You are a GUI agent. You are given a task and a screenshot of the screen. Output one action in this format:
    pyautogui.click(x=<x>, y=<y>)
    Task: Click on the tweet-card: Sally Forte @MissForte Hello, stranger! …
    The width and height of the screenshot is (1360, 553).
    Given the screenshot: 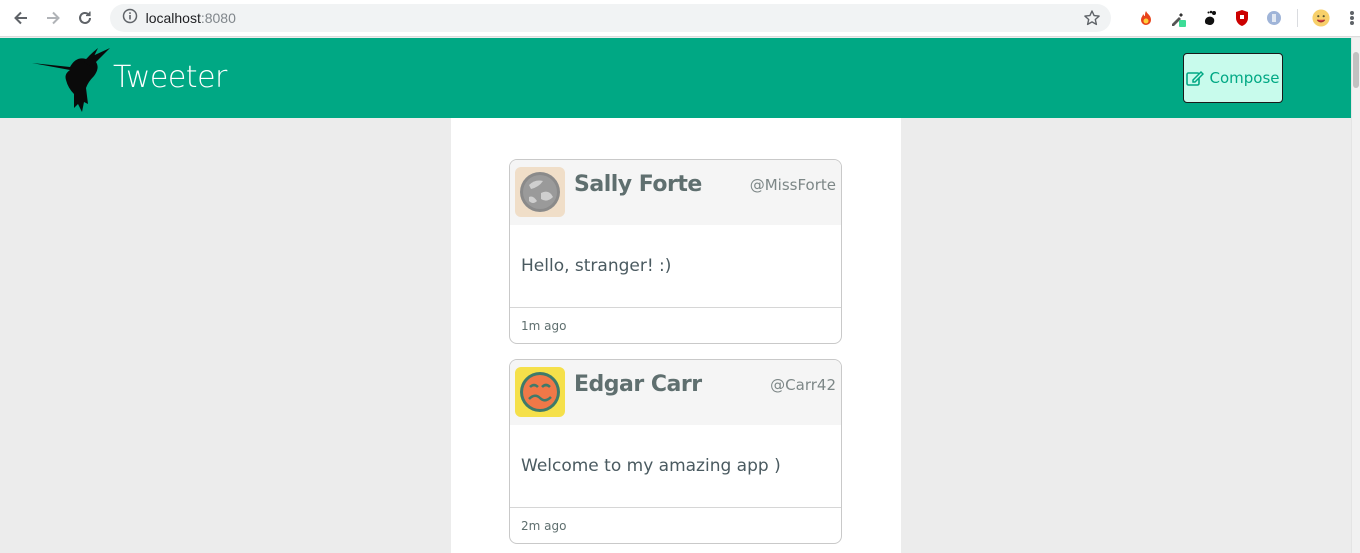 What is the action you would take?
    pyautogui.click(x=675, y=251)
    